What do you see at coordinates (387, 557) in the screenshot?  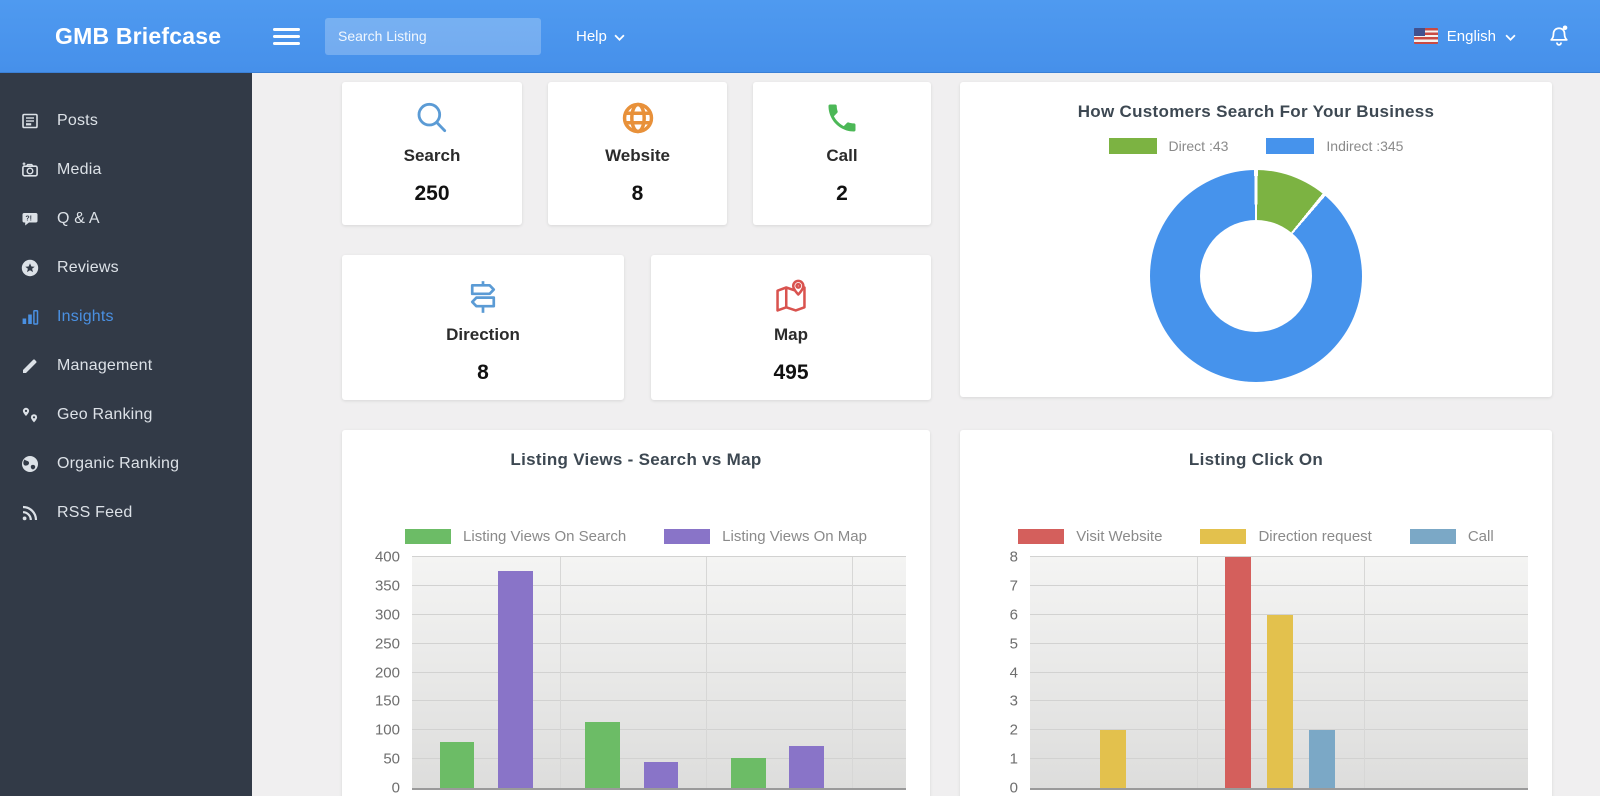 I see `y-axis-tick: 400` at bounding box center [387, 557].